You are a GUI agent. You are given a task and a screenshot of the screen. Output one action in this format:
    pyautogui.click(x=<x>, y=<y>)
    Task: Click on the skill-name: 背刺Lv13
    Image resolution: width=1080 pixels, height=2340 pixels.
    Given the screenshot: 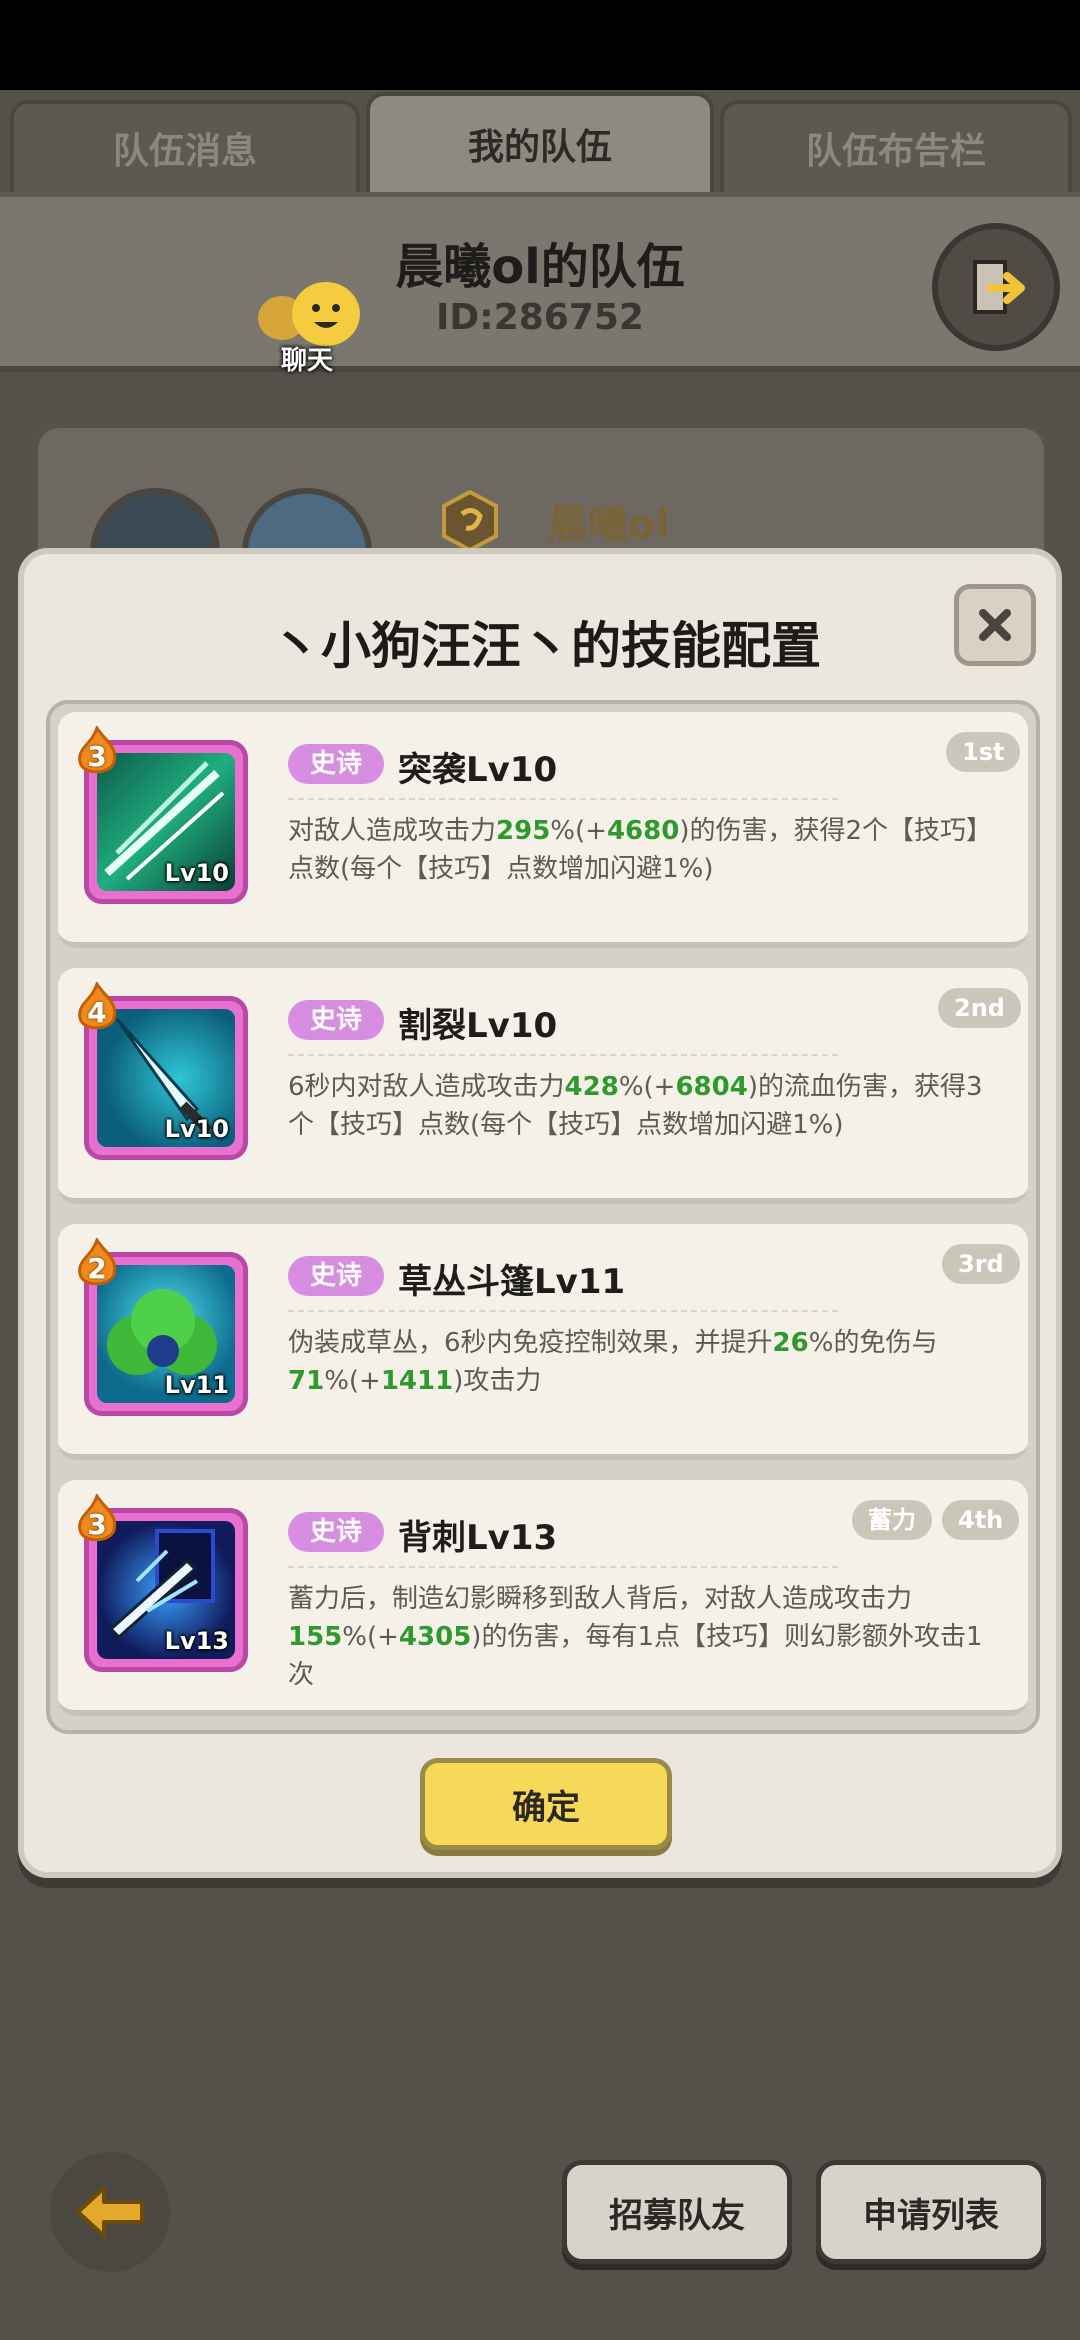 What is the action you would take?
    pyautogui.click(x=478, y=1538)
    